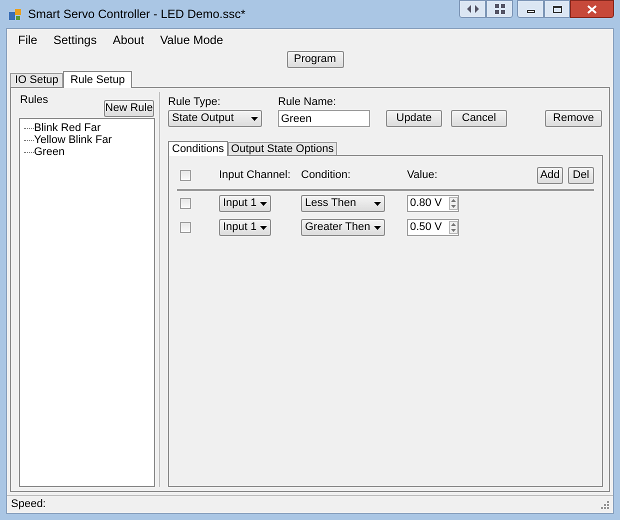  I want to click on new-rule-button: New Rule, so click(129, 108).